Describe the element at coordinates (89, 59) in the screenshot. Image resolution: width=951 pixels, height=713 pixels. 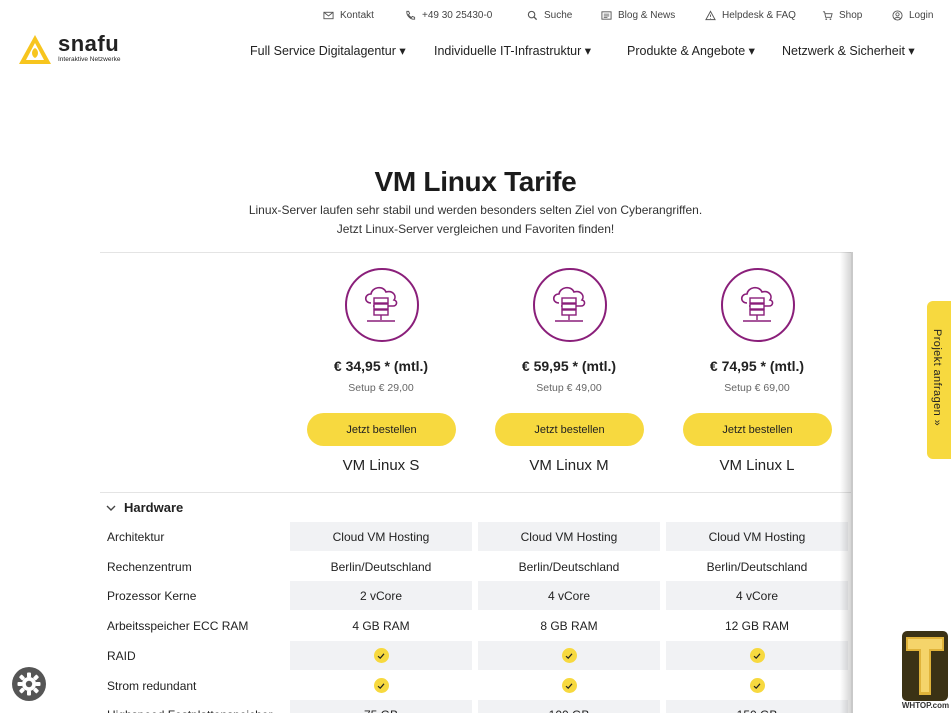
I see `logo-tagline: Interaktive Netzwerke` at that location.